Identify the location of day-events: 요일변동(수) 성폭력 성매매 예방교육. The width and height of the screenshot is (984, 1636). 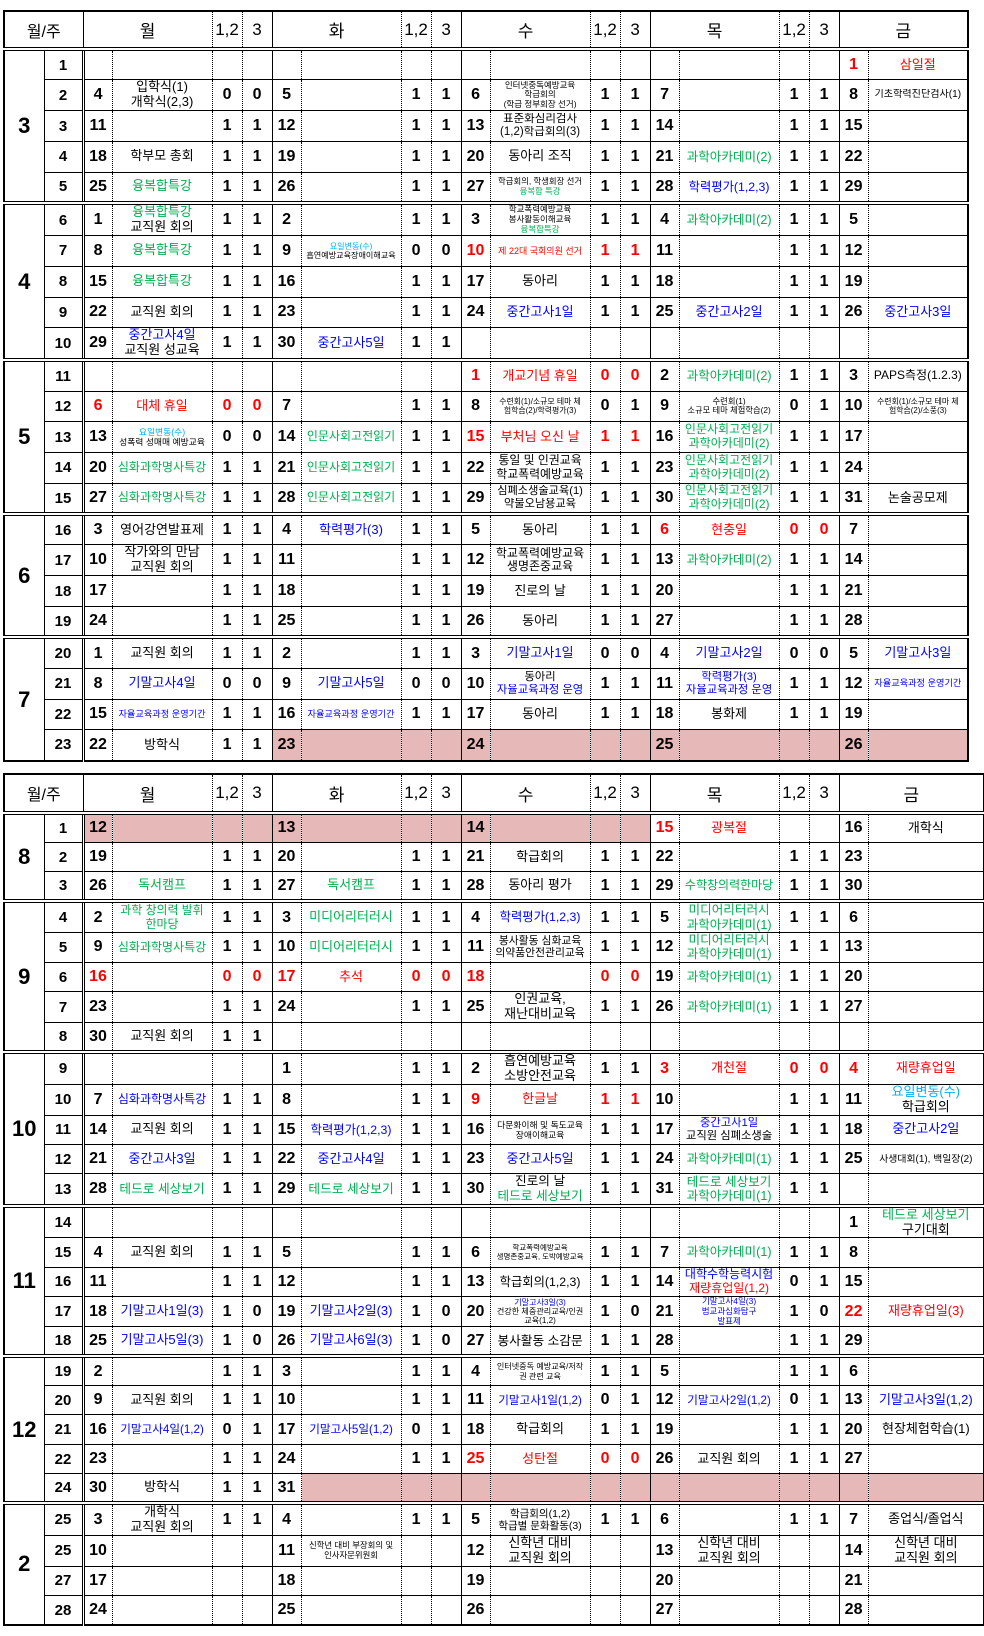
(162, 437).